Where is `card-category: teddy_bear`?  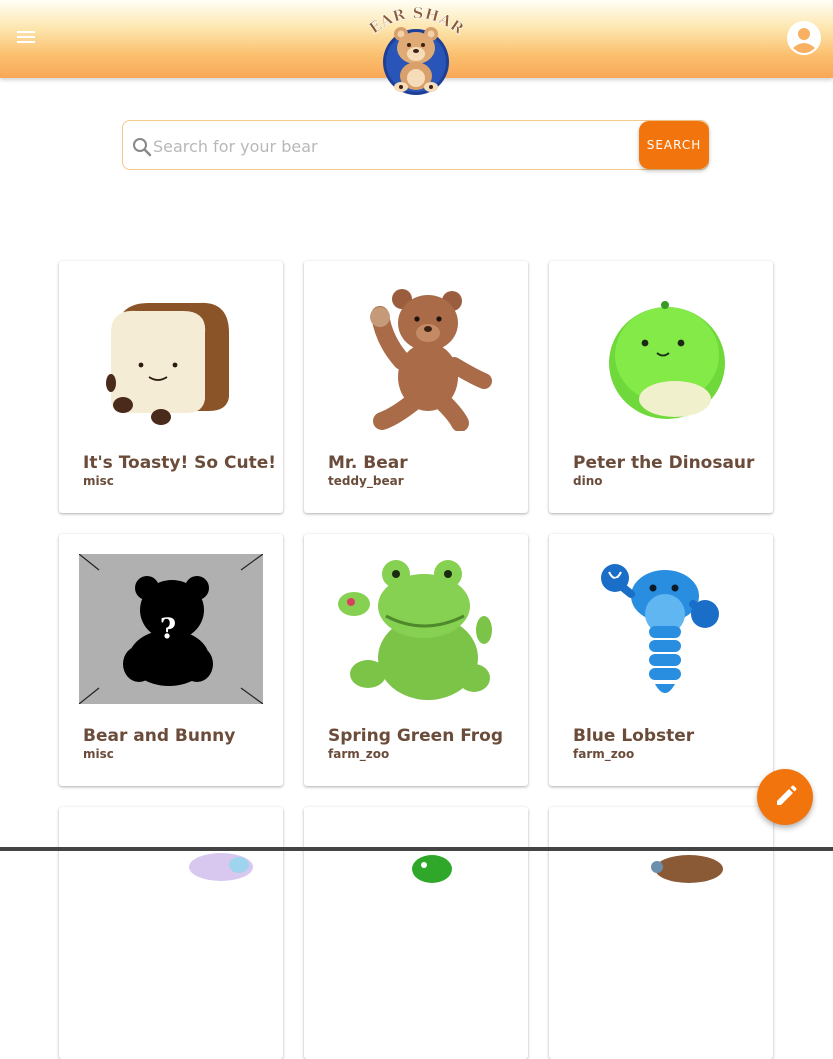
card-category: teddy_bear is located at coordinates (366, 481).